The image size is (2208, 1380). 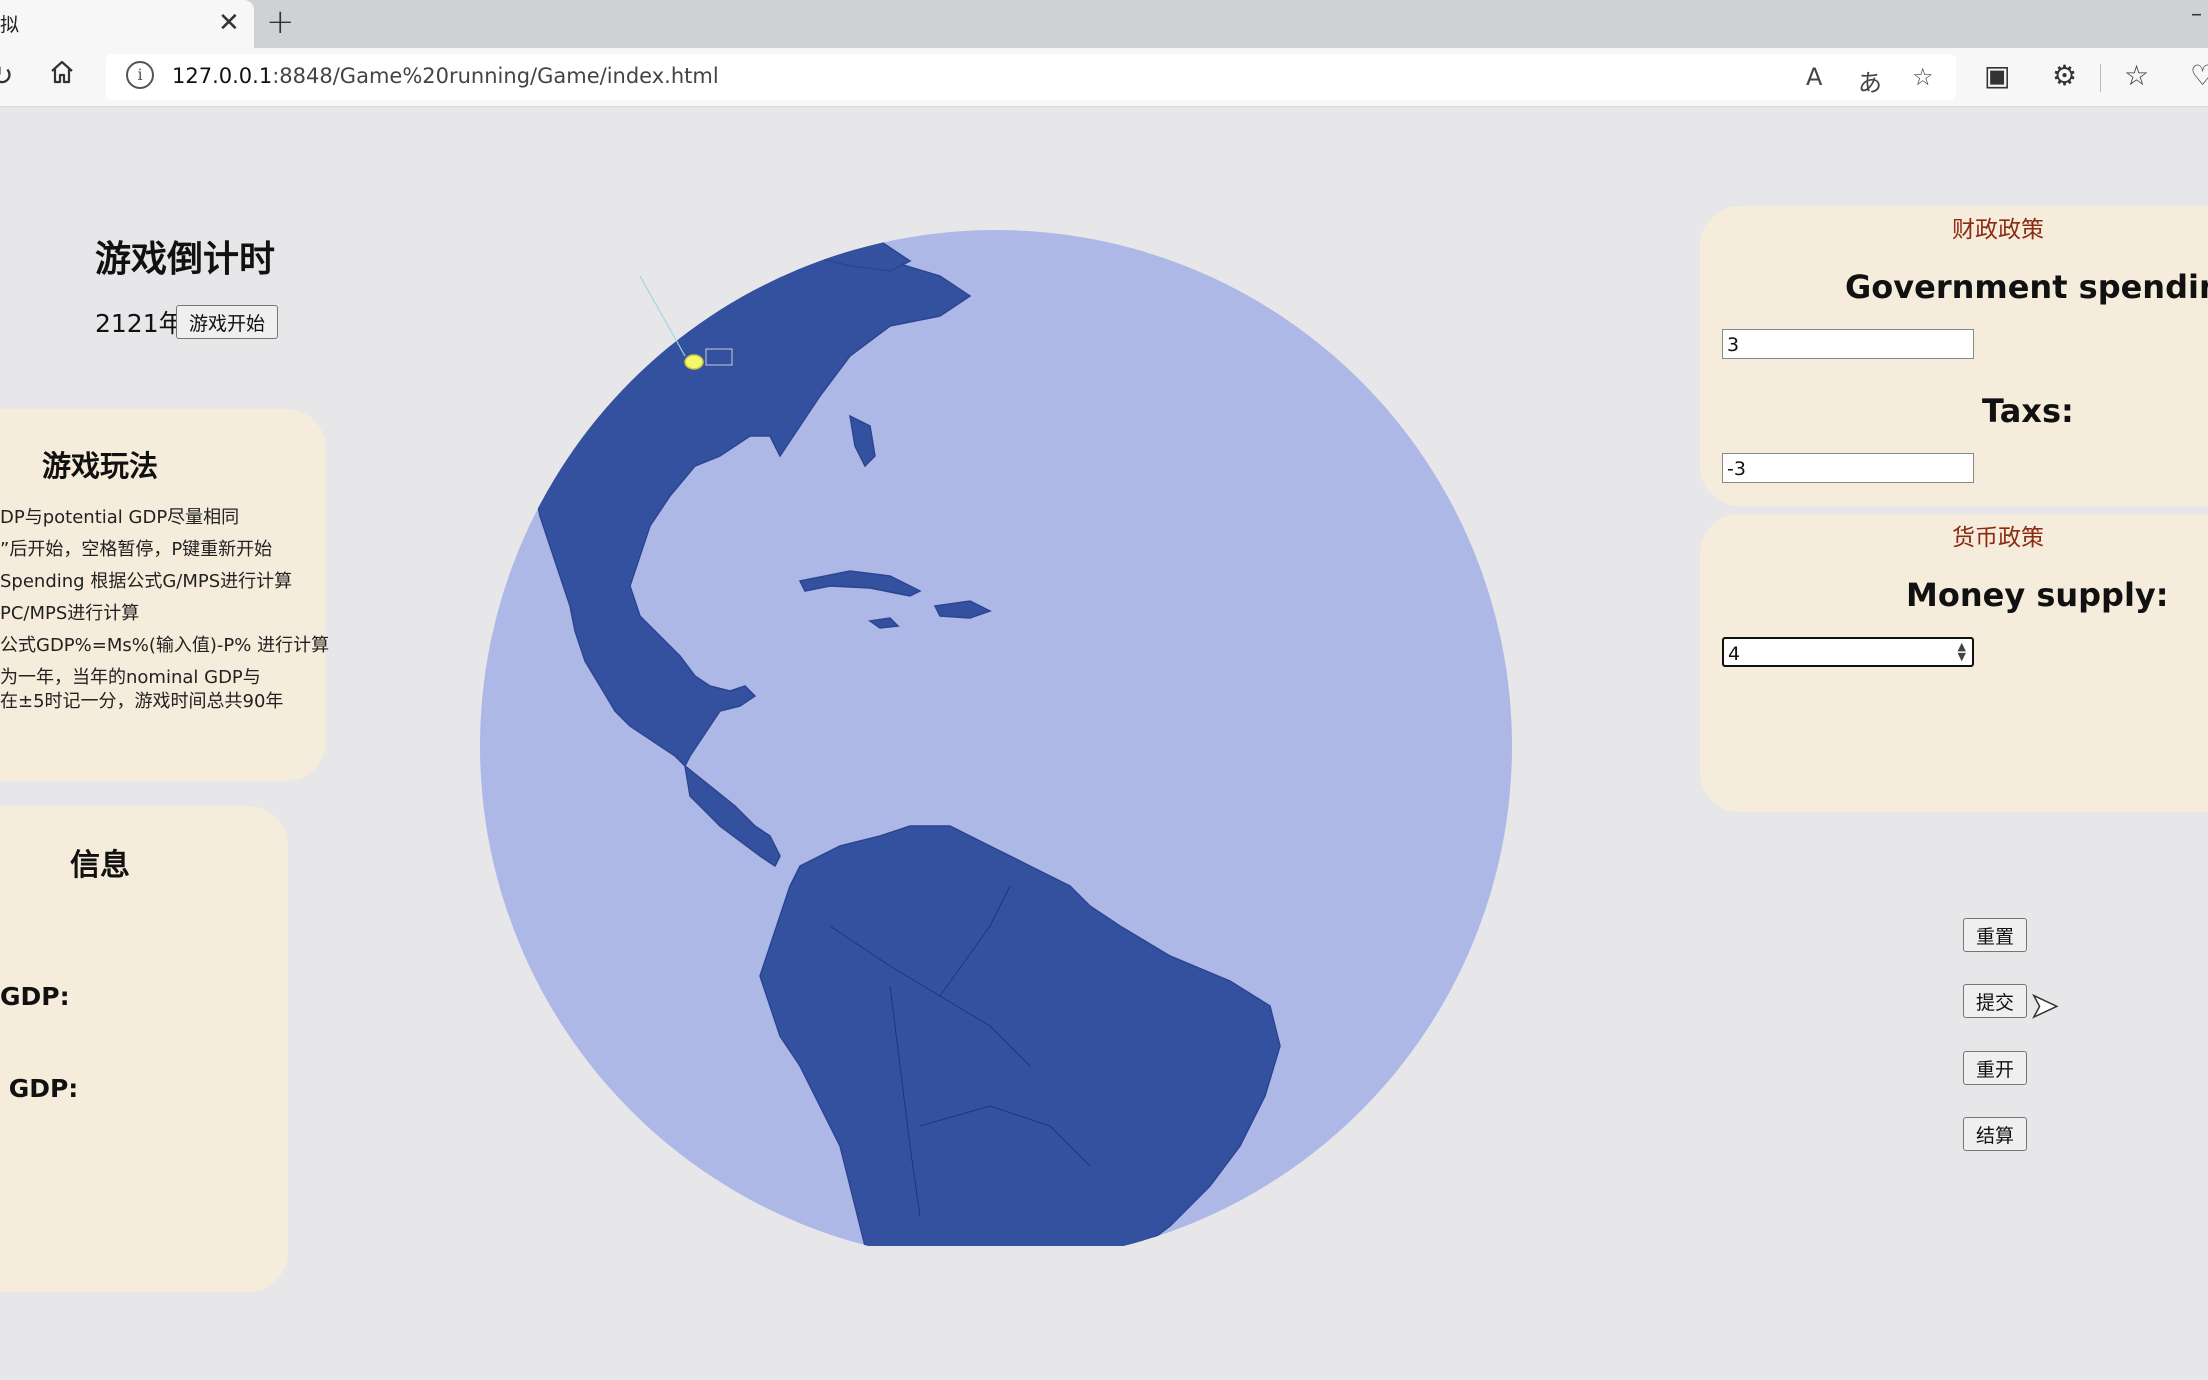 What do you see at coordinates (2136, 76) in the screenshot?
I see `favorites-icon: ☆` at bounding box center [2136, 76].